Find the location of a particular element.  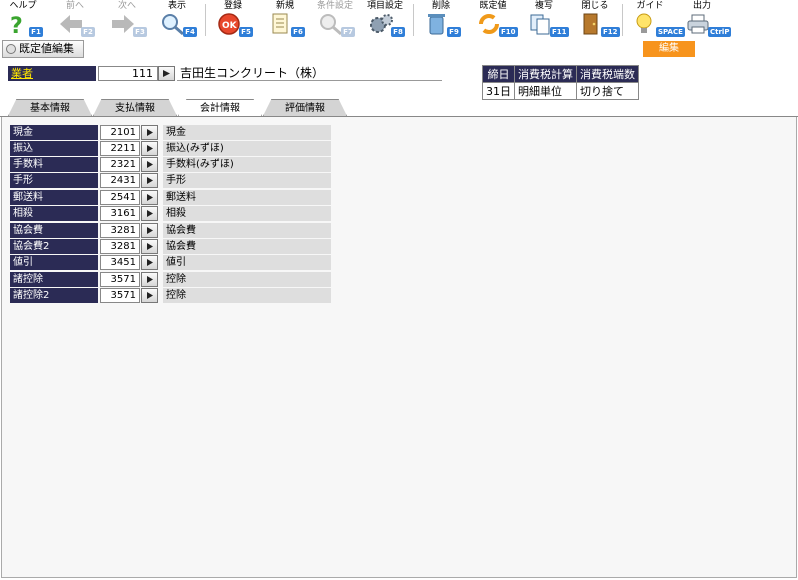

new-button-label: 新規 is located at coordinates (284, 6).